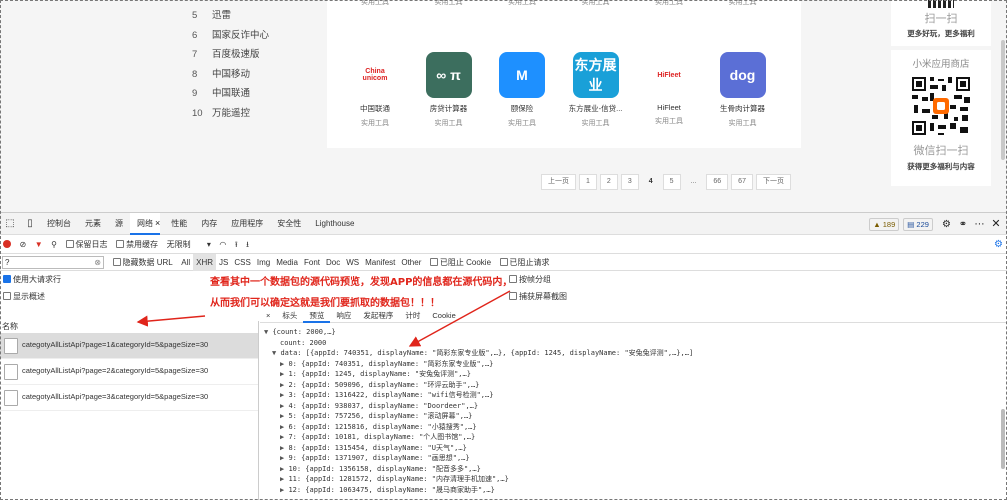 Image resolution: width=1007 pixels, height=500 pixels. I want to click on page-button: 5, so click(671, 182).